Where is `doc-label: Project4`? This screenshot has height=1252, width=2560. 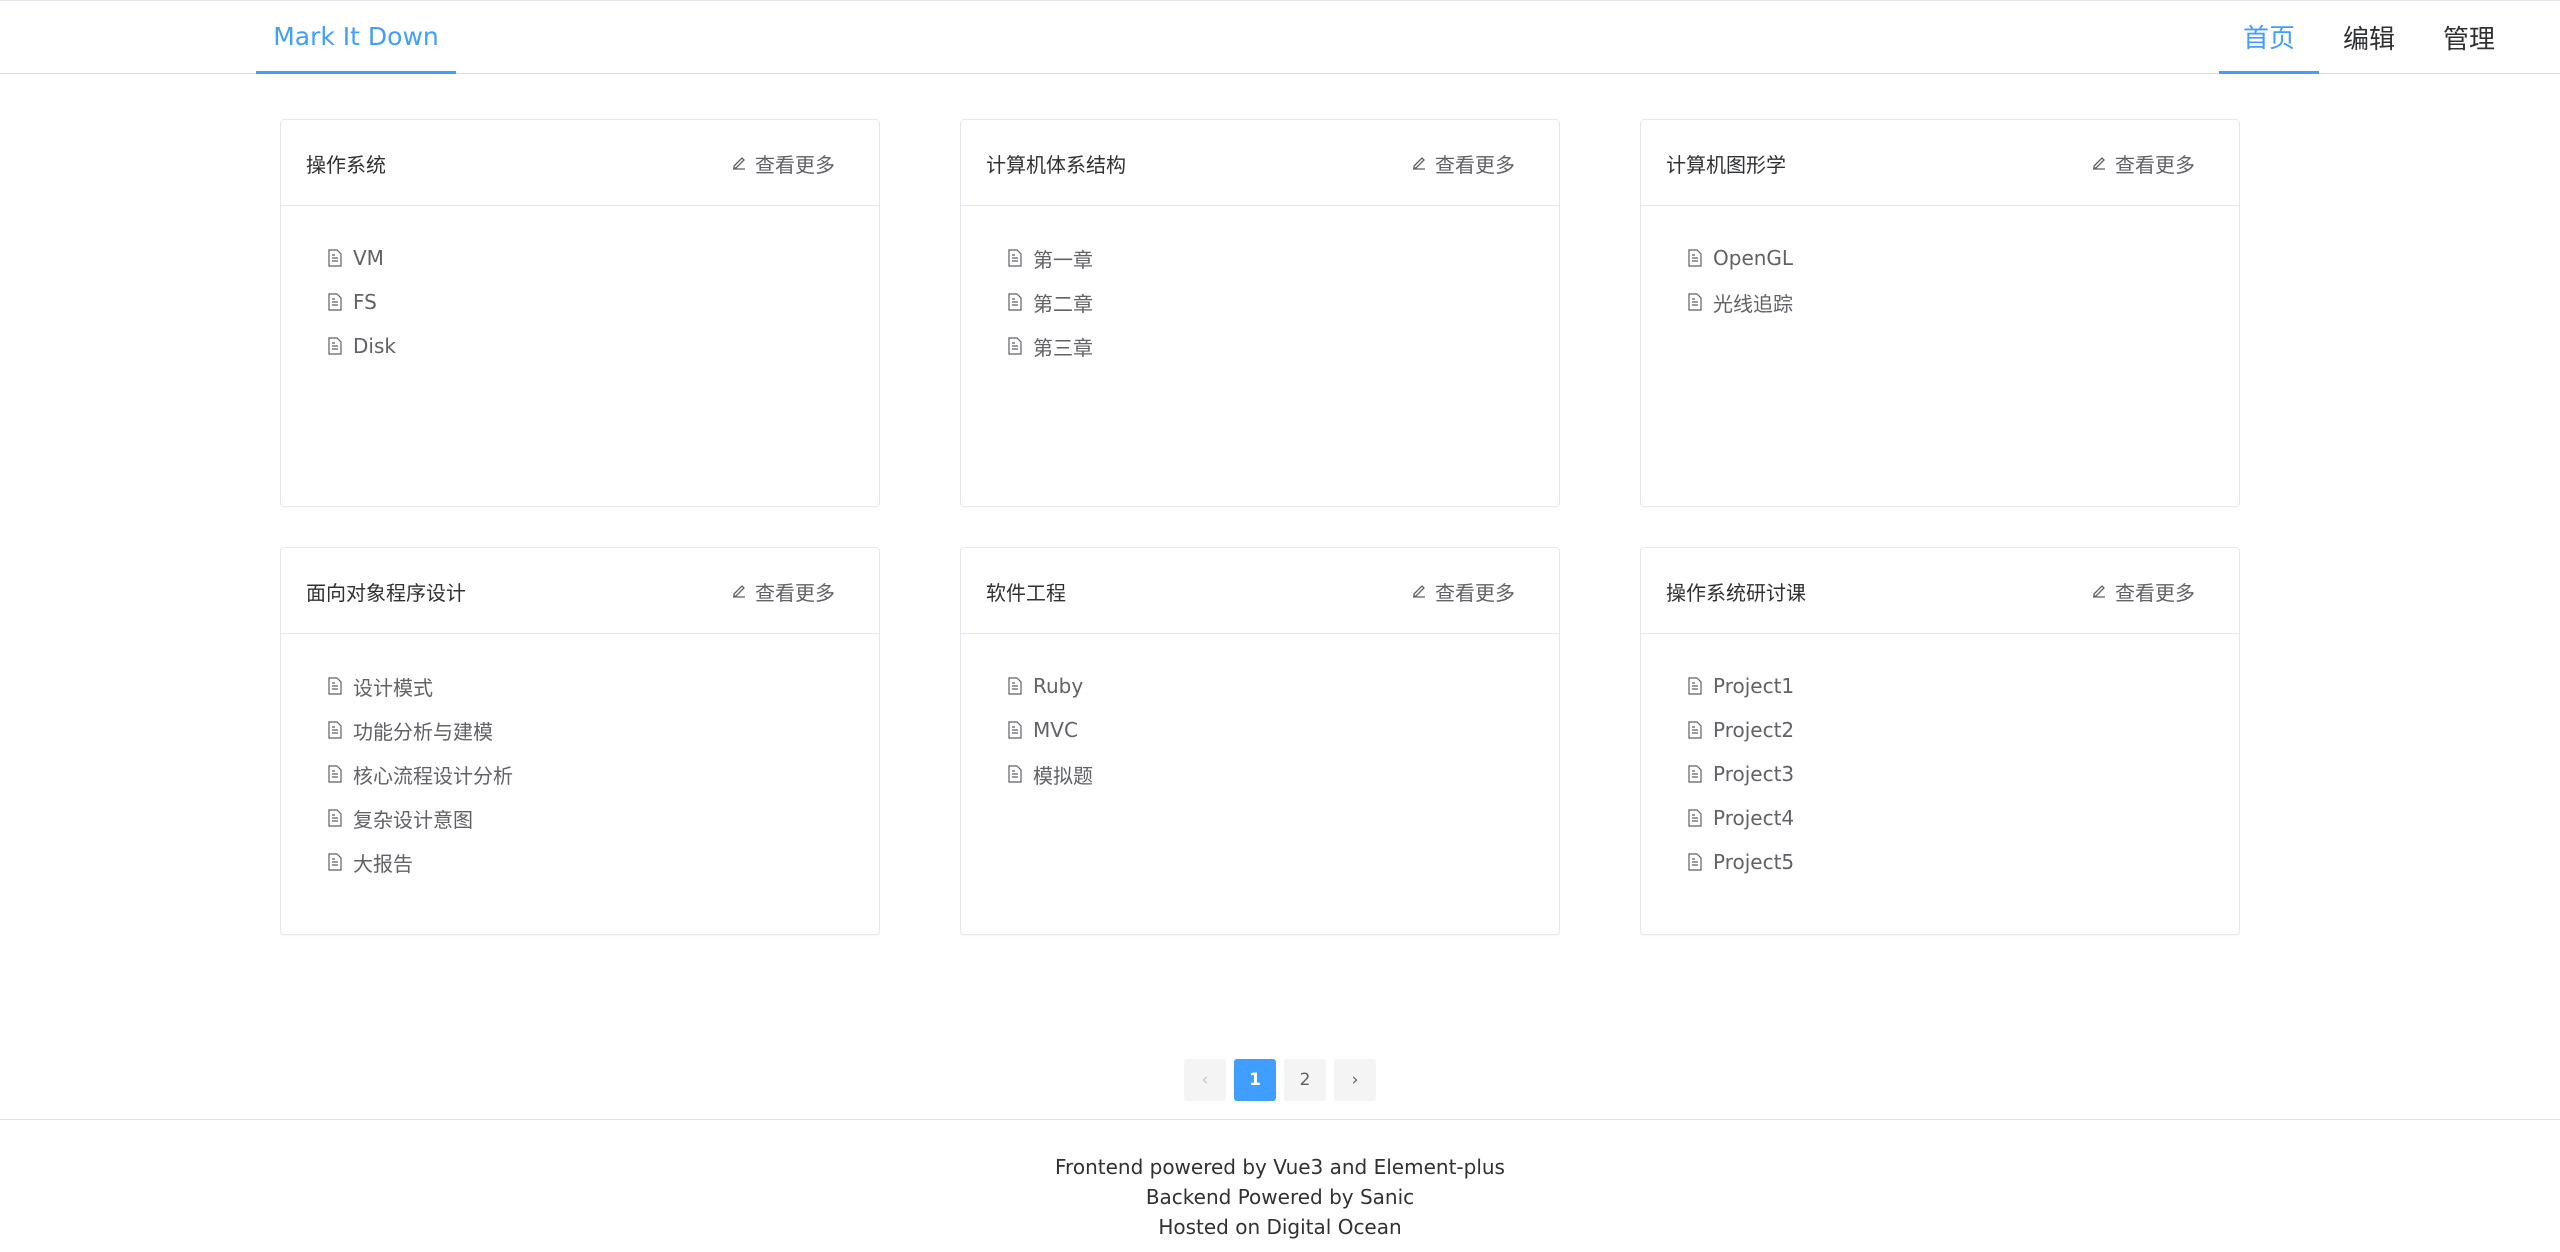 doc-label: Project4 is located at coordinates (1754, 818).